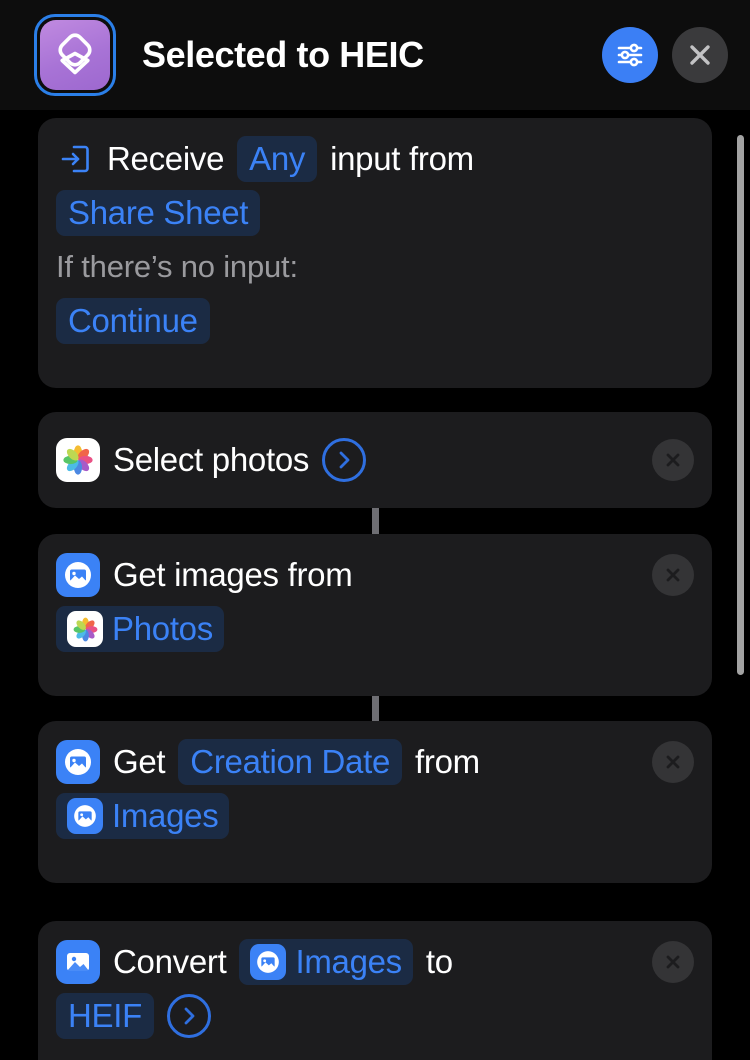 This screenshot has height=1060, width=750. I want to click on action-line: Share Sheet, so click(375, 213).